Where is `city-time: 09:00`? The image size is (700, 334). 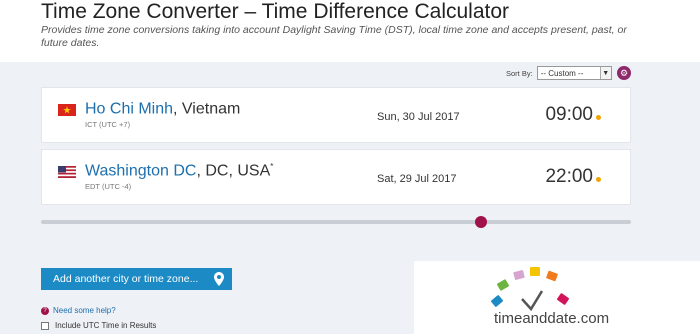 city-time: 09:00 is located at coordinates (569, 114).